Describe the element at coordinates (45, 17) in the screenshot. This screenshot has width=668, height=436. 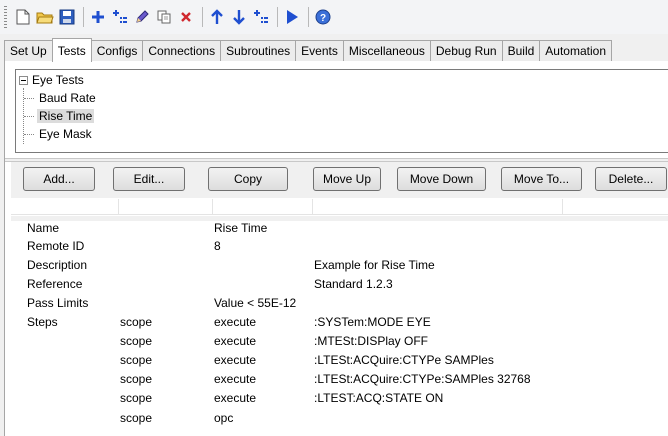
I see `open-folder-icon` at that location.